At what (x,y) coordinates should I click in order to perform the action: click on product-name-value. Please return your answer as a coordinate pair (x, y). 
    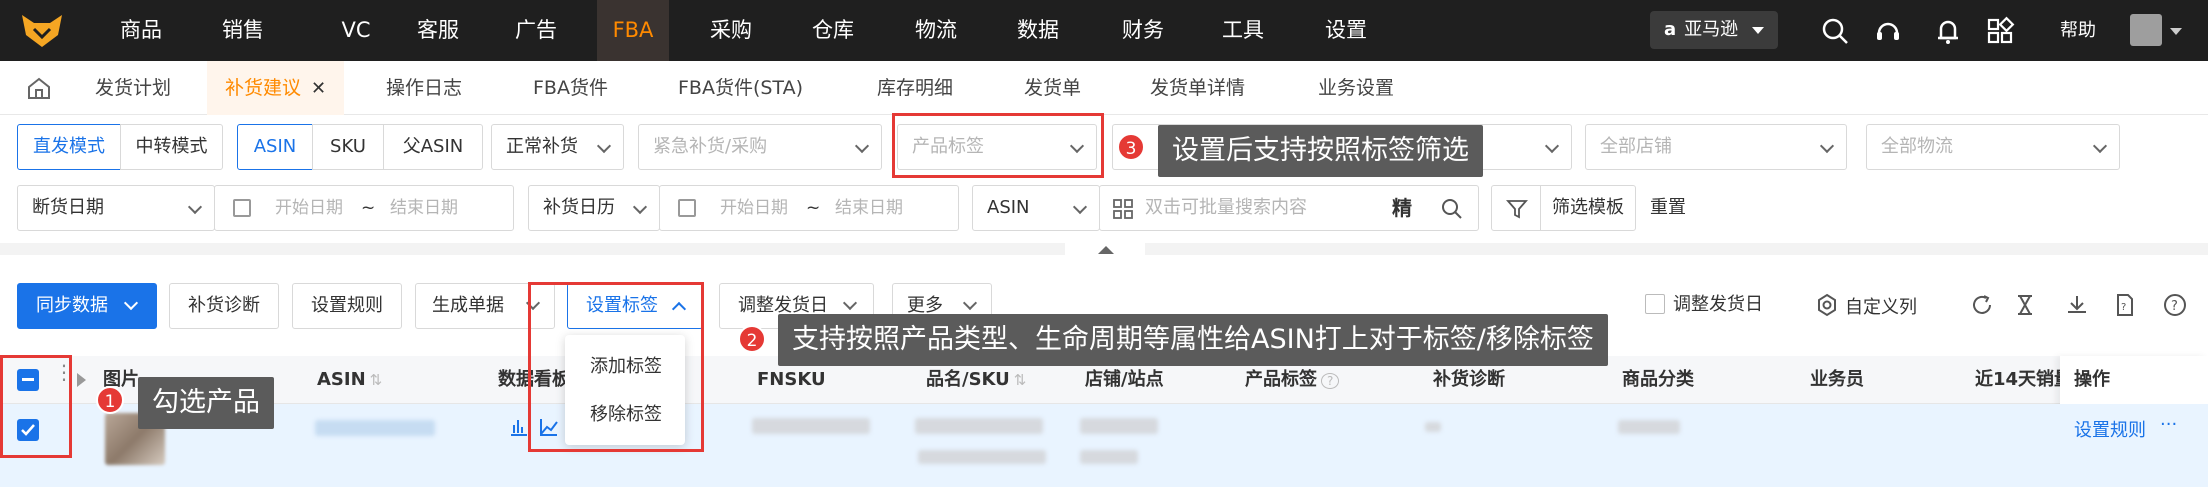
    Looking at the image, I should click on (979, 426).